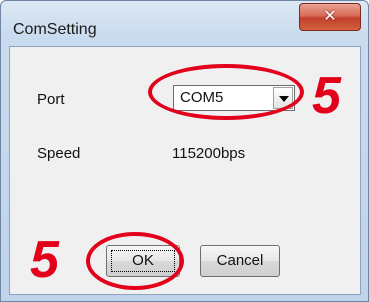 The image size is (369, 302). I want to click on port-highlight-ellipse, so click(226, 92).